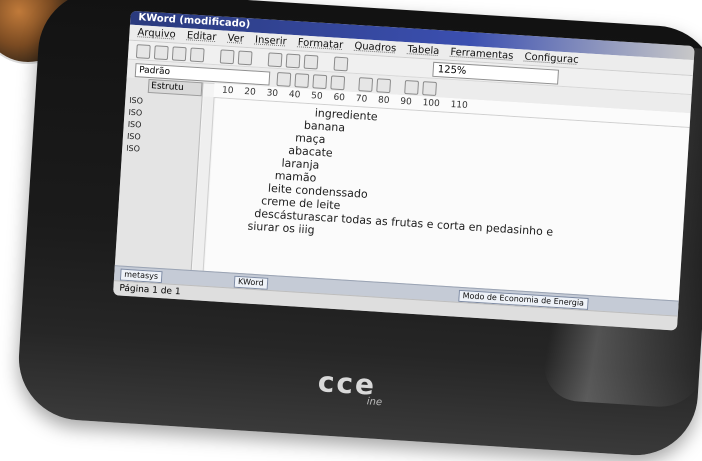 This screenshot has height=461, width=702. I want to click on ruler-tick: 80, so click(383, 101).